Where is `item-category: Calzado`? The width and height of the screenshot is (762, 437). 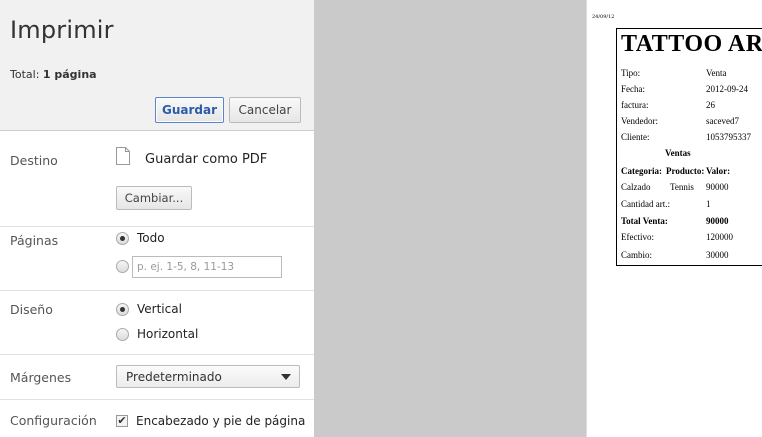 item-category: Calzado is located at coordinates (636, 187).